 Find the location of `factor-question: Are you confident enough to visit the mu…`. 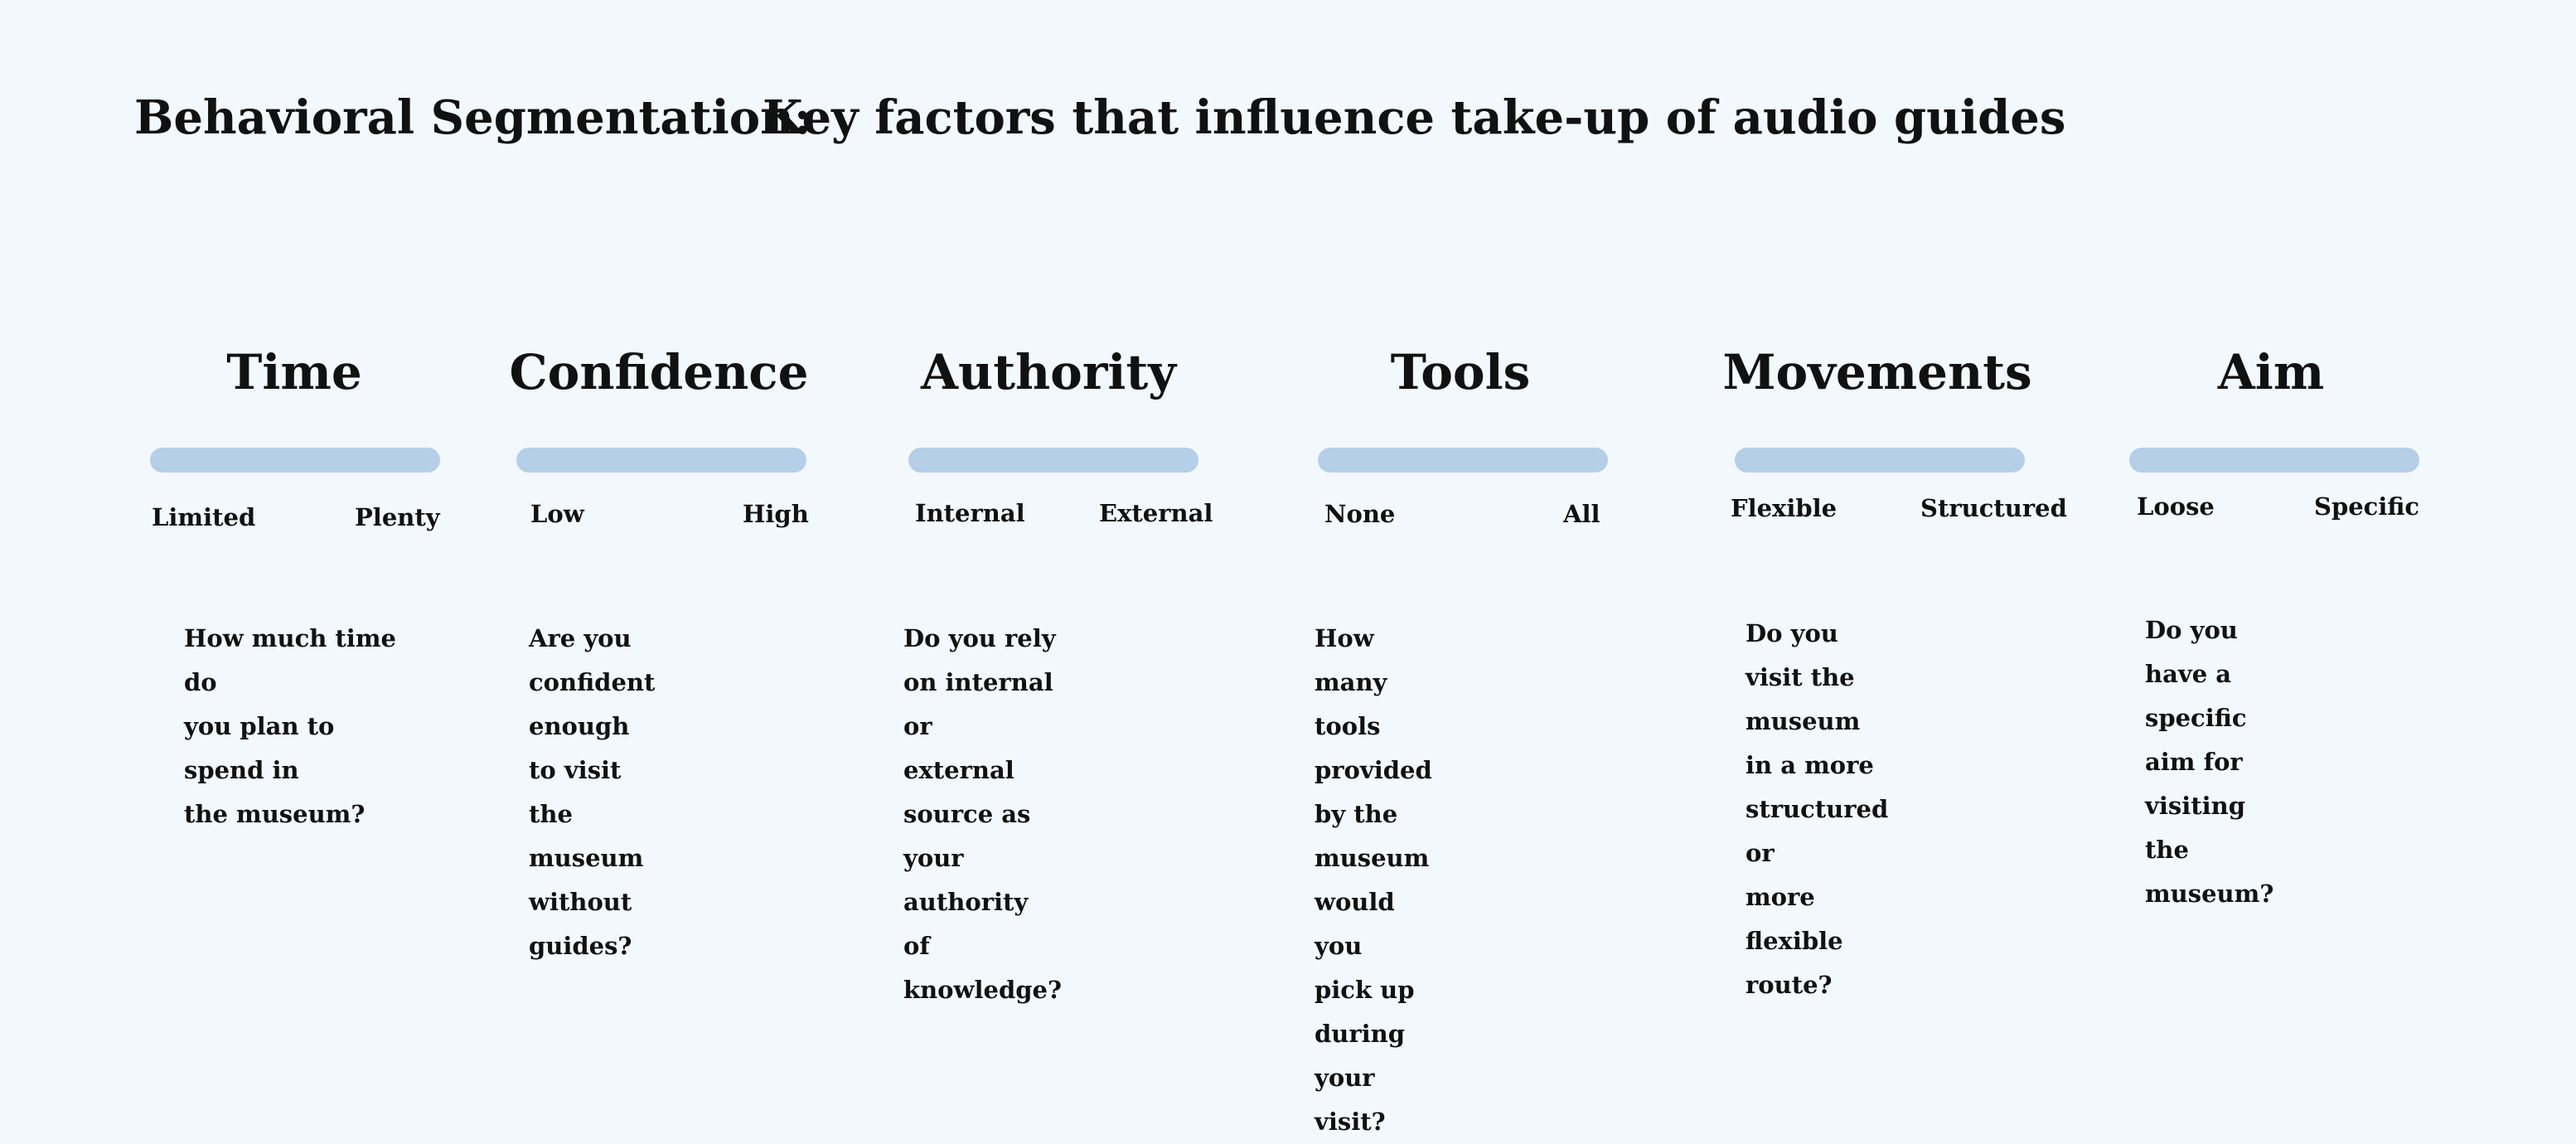

factor-question: Are you confident enough to visit the mu… is located at coordinates (592, 792).